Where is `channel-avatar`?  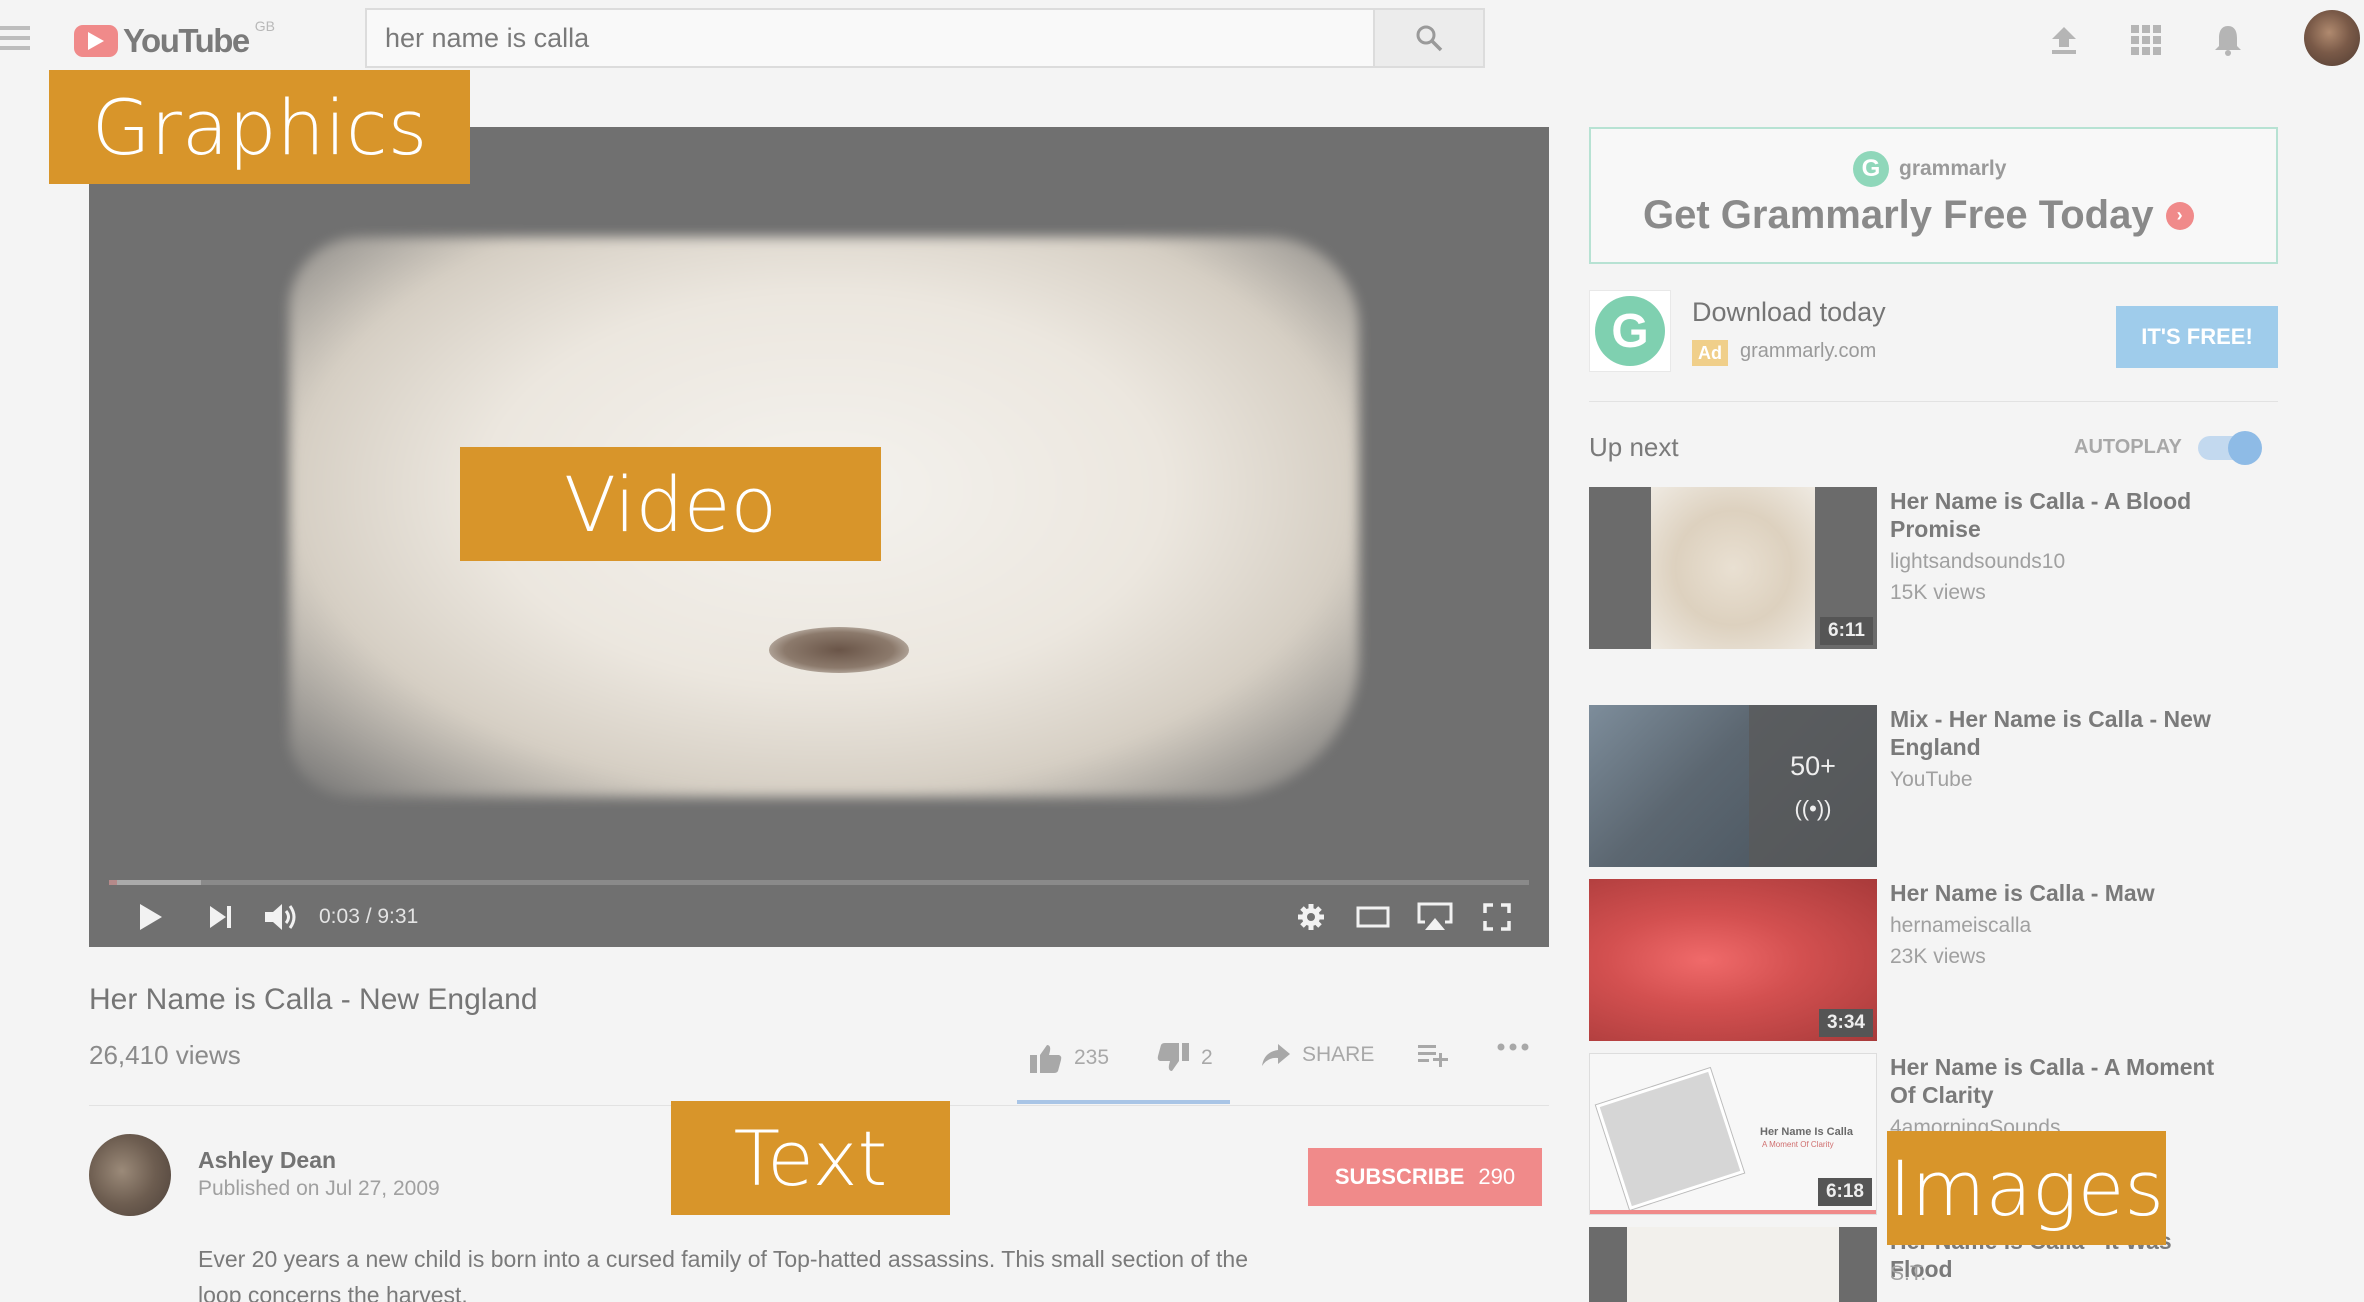 channel-avatar is located at coordinates (130, 1175).